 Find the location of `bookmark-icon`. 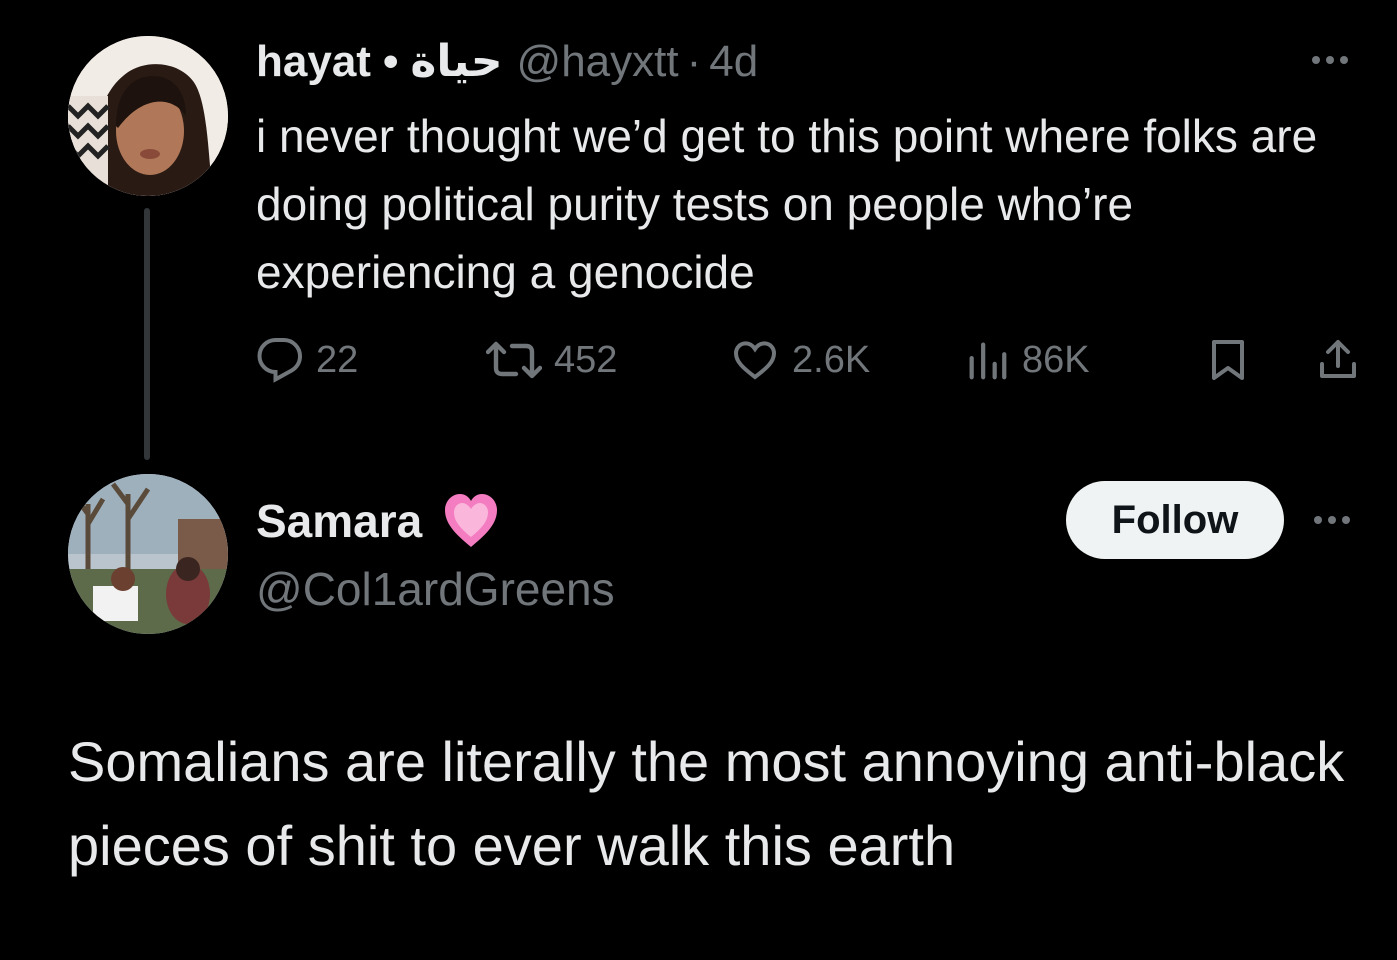

bookmark-icon is located at coordinates (1228, 360).